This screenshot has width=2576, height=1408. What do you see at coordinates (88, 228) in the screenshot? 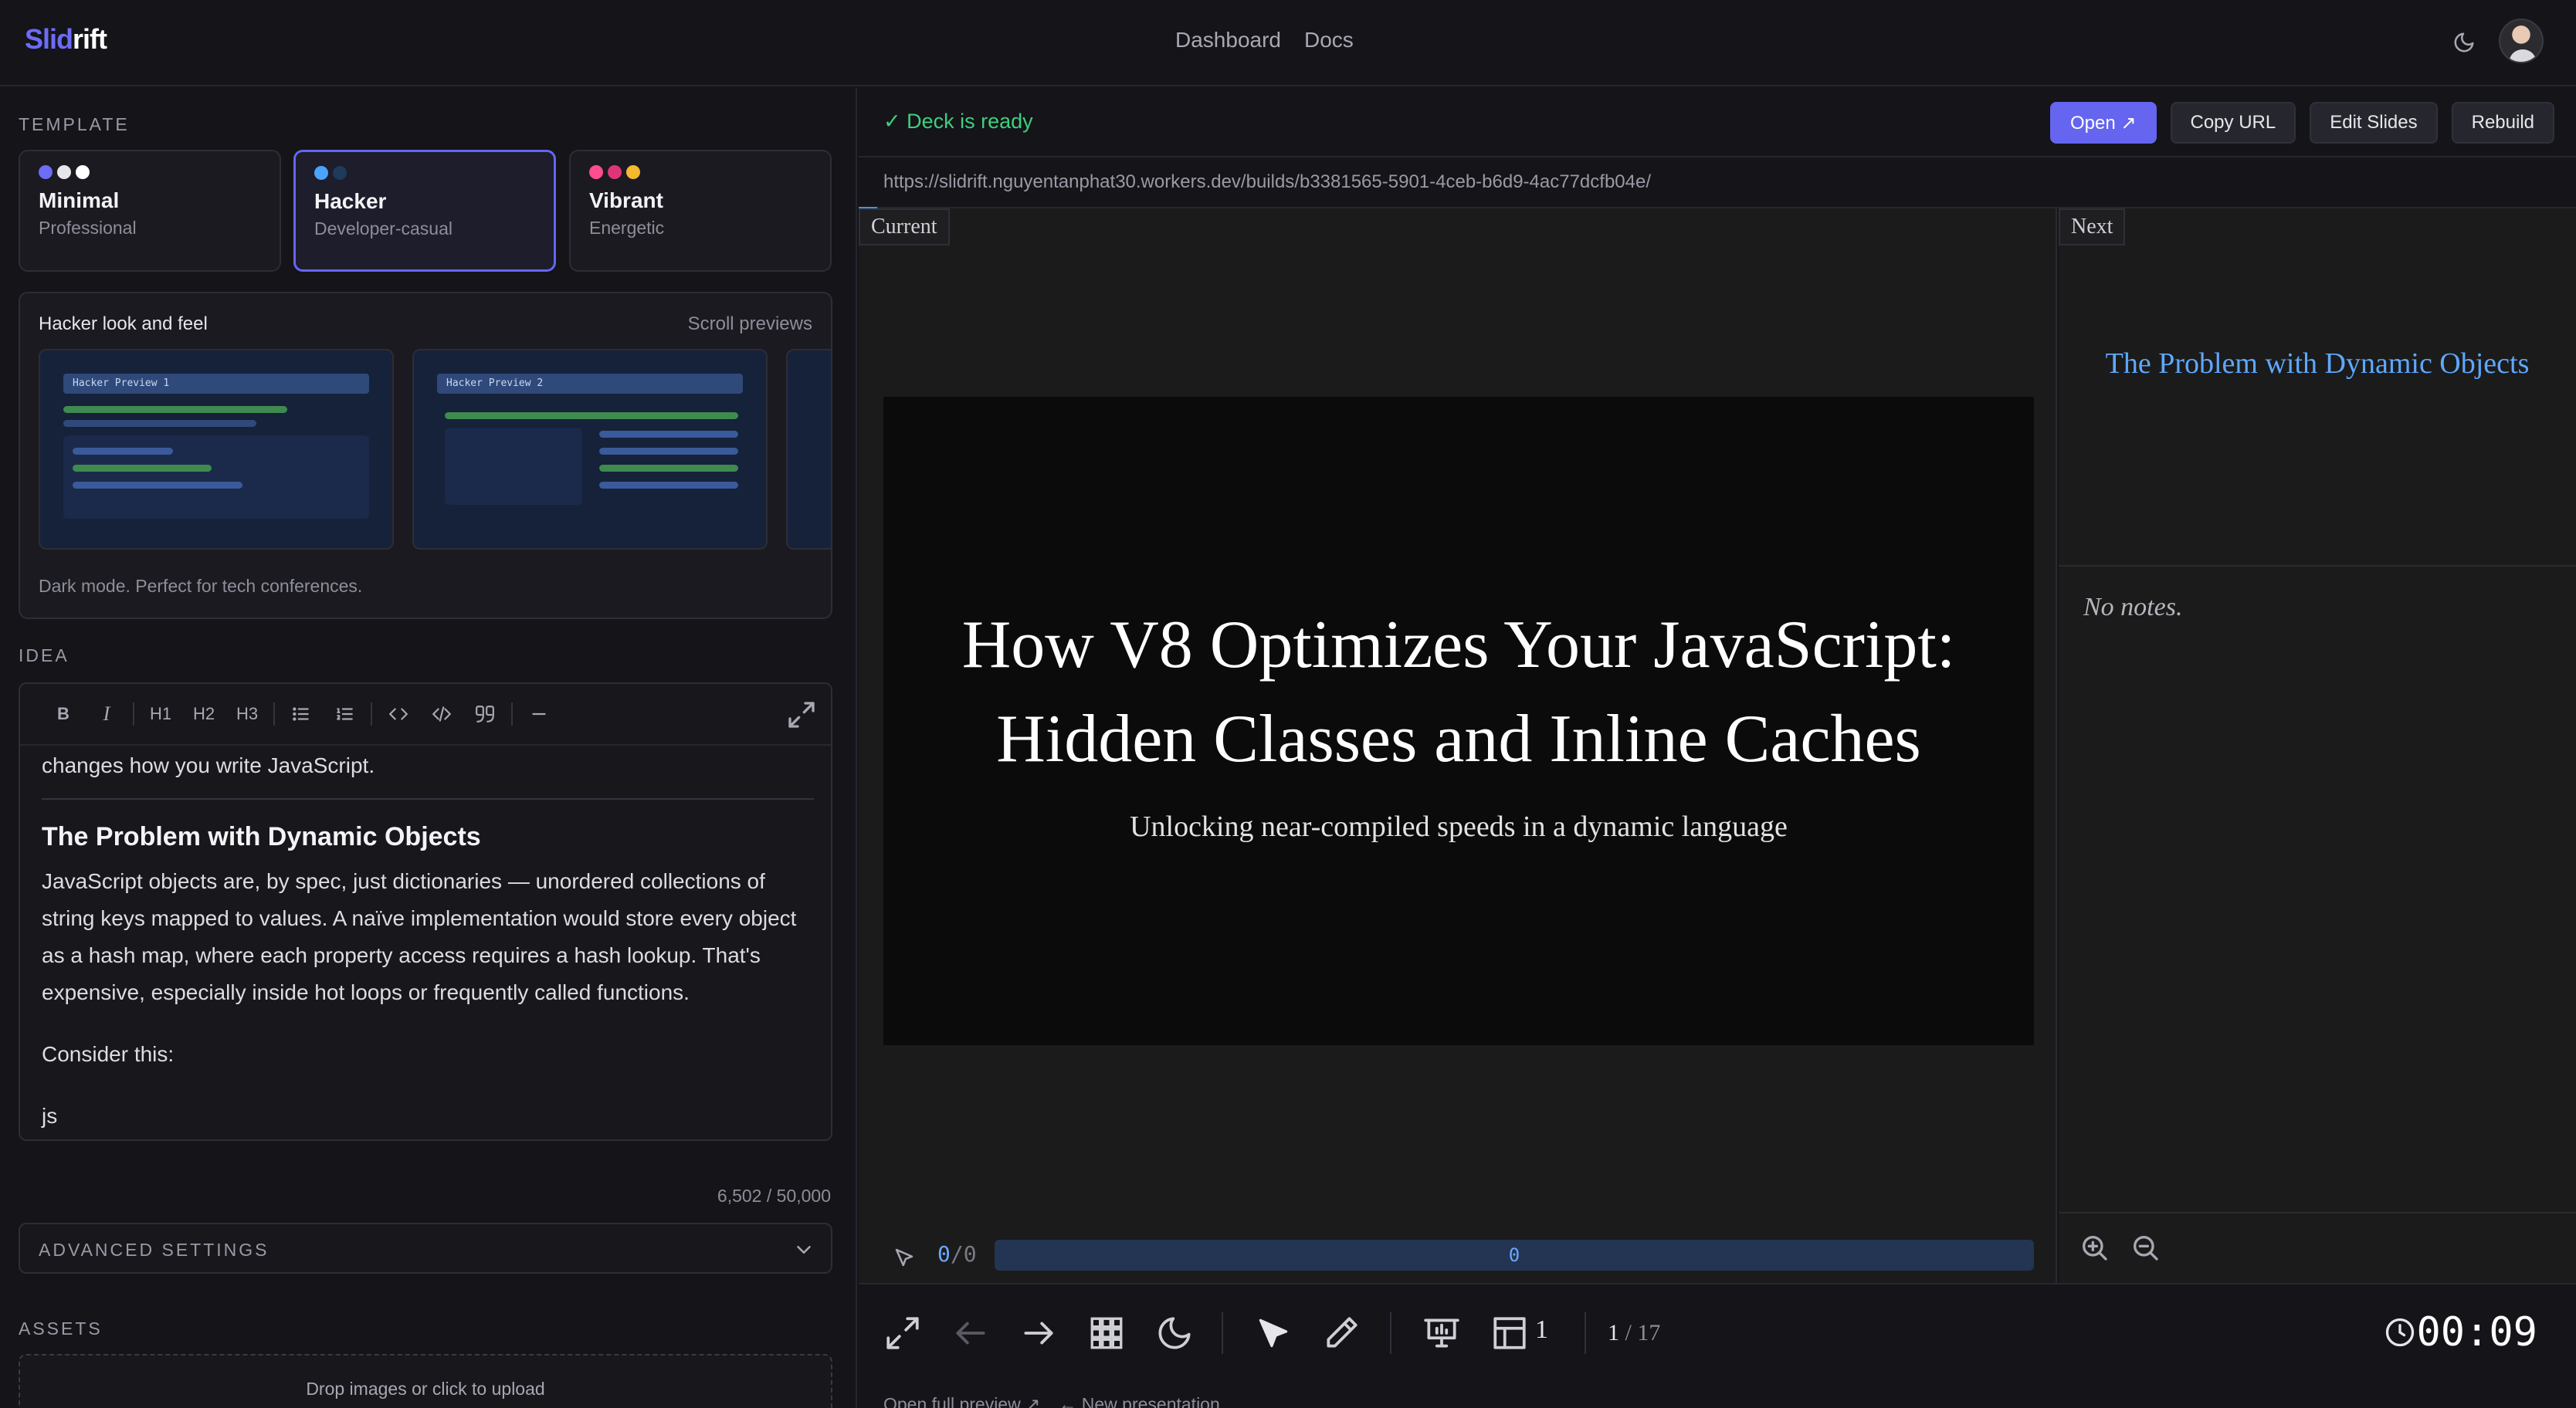
I see `template-subtitle: Professional` at bounding box center [88, 228].